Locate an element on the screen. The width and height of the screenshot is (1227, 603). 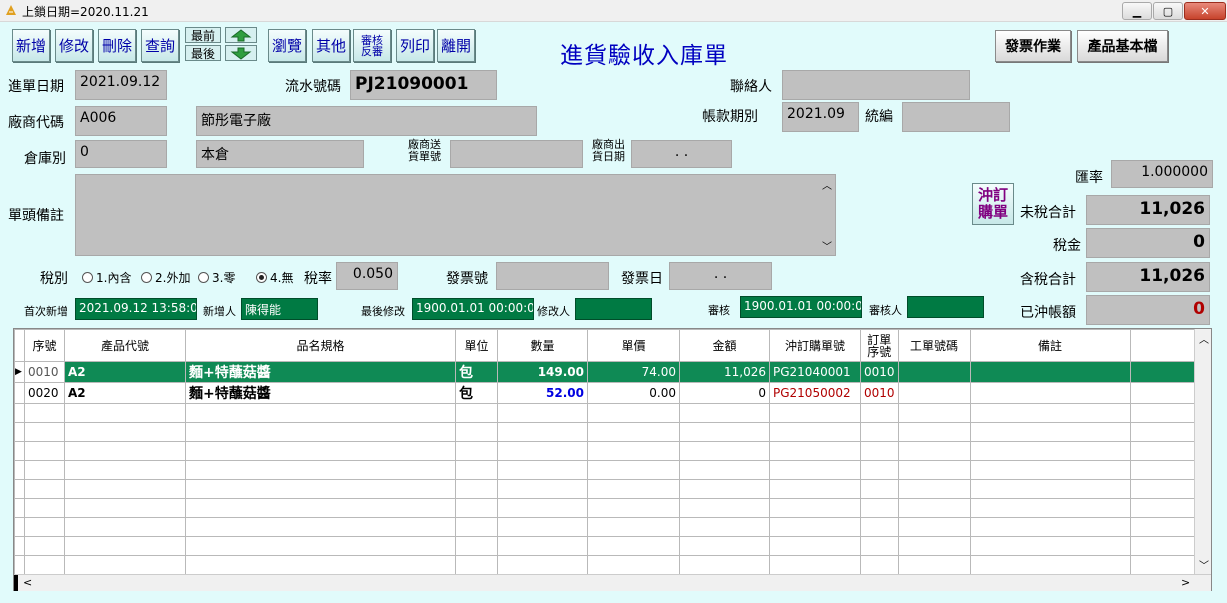
contact-field is located at coordinates (876, 85).